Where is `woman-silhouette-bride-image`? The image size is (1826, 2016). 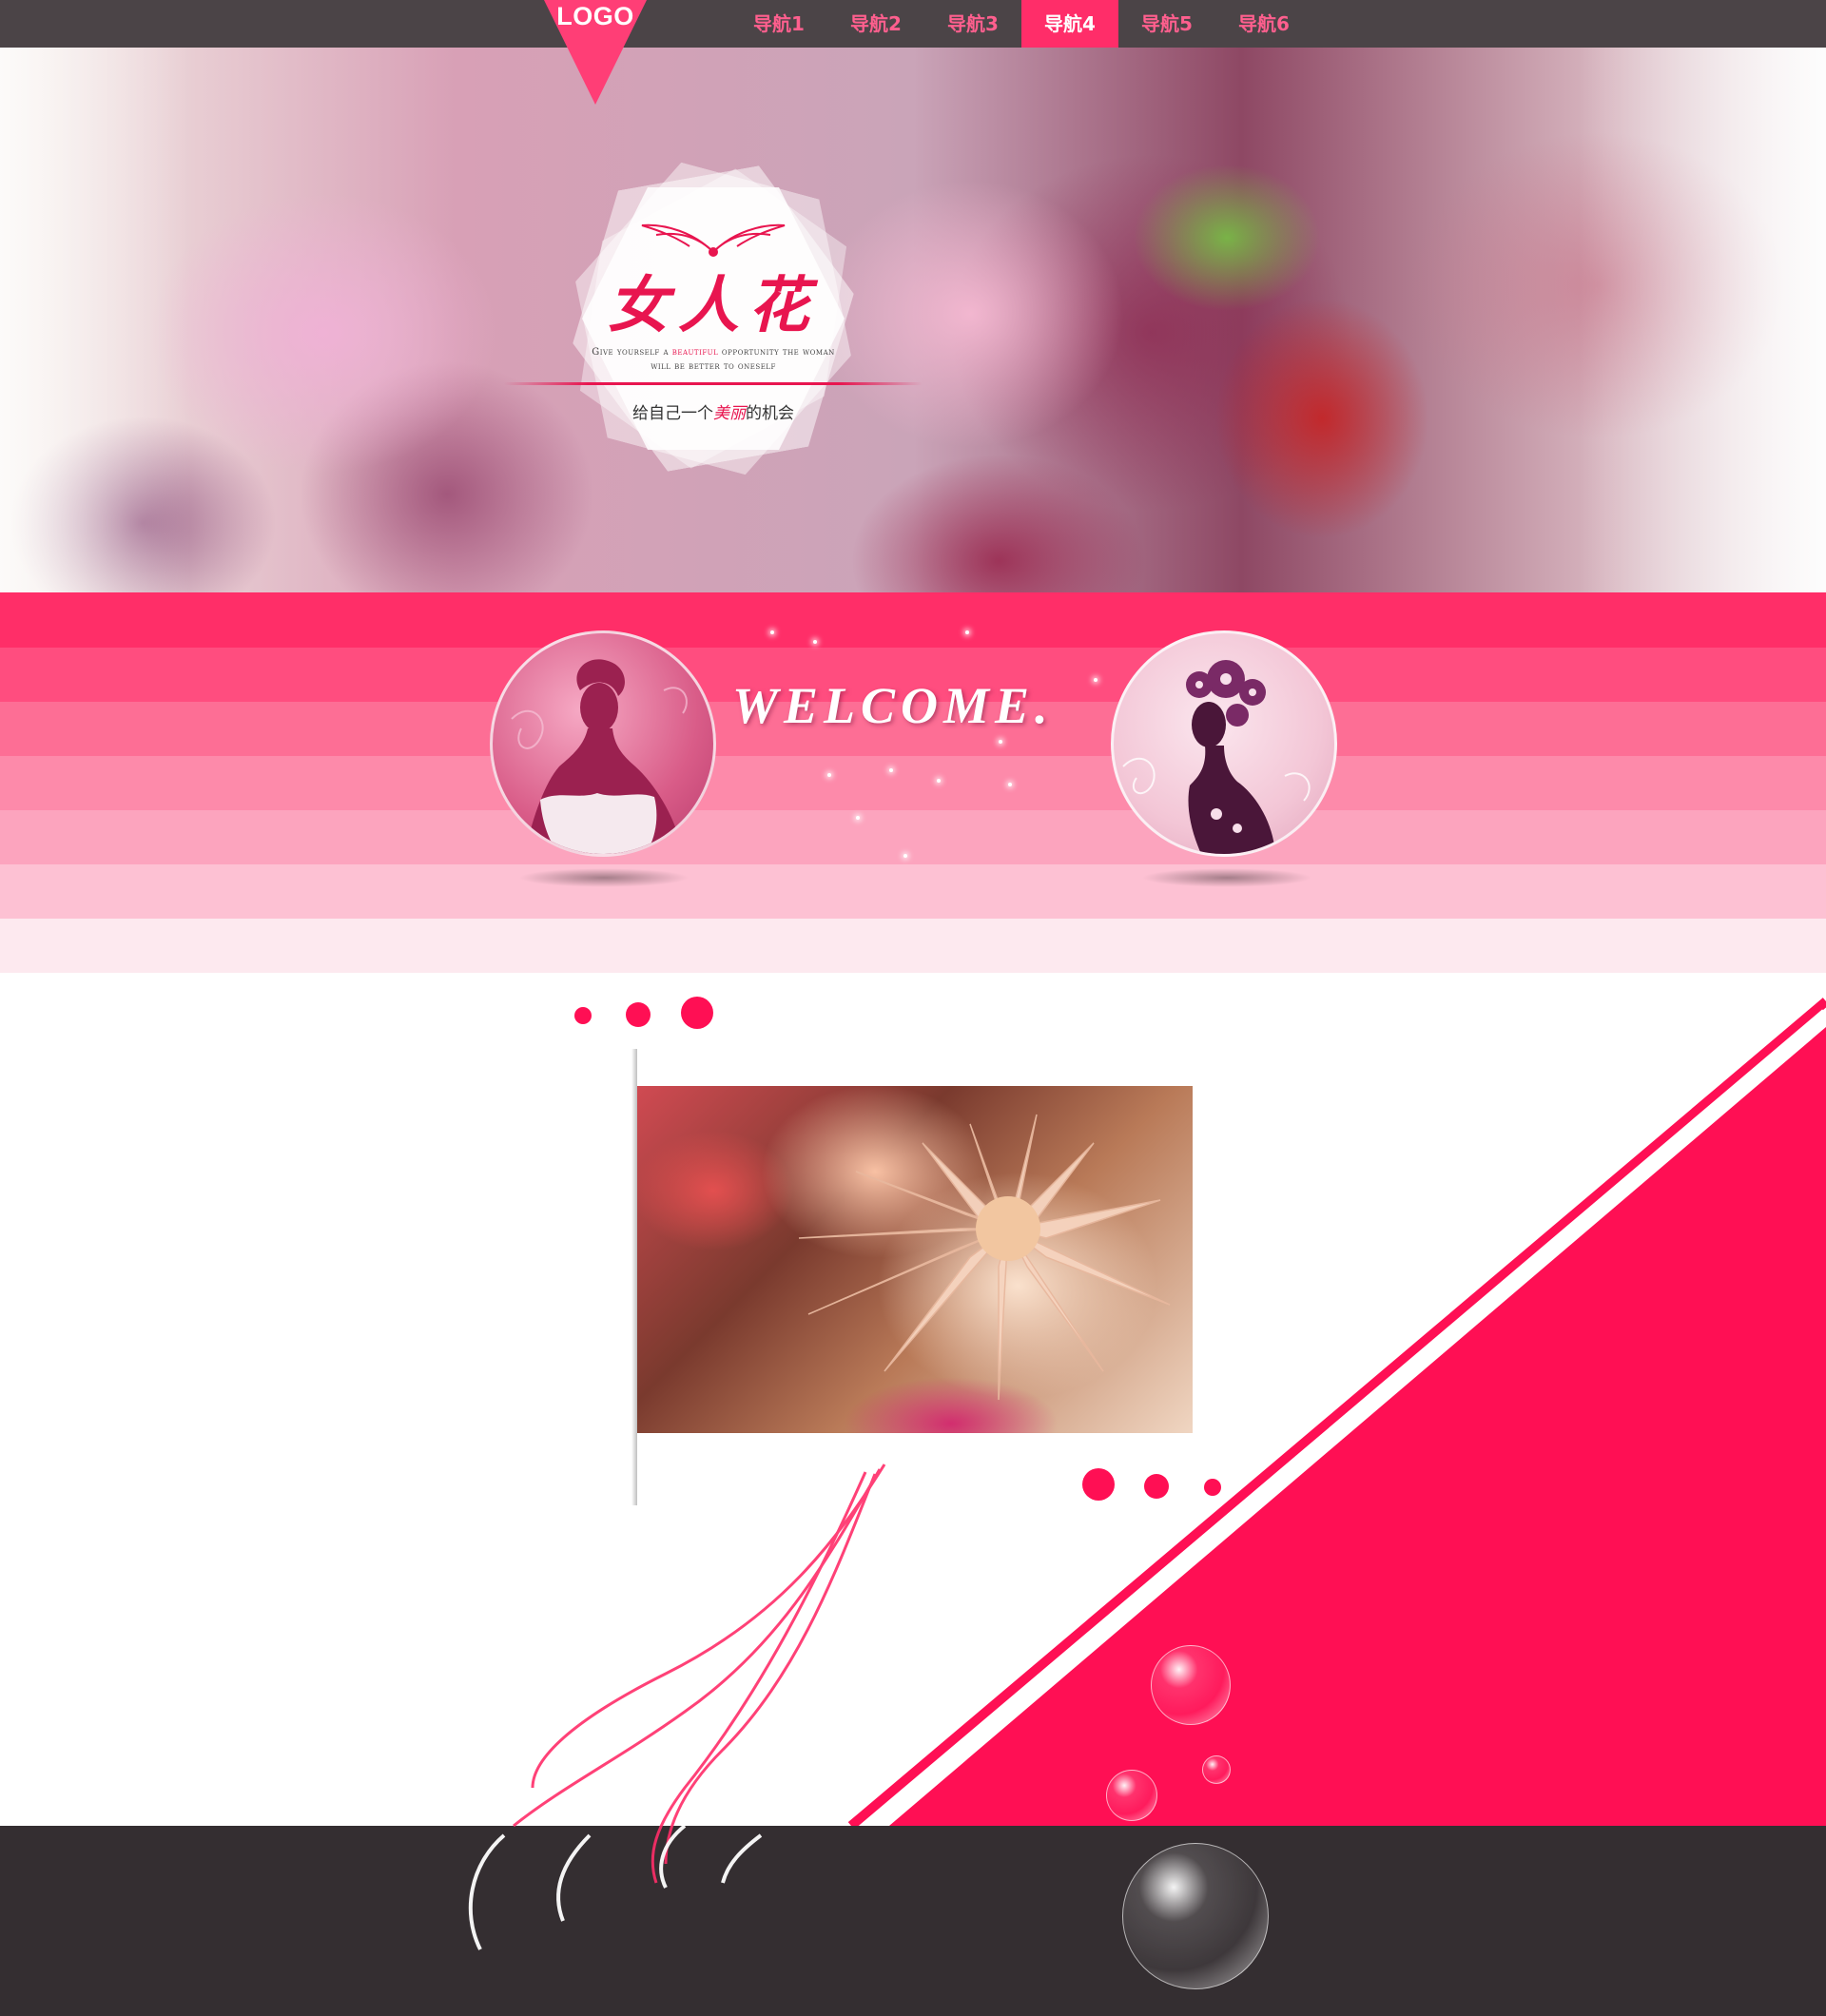
woman-silhouette-bride-image is located at coordinates (603, 744).